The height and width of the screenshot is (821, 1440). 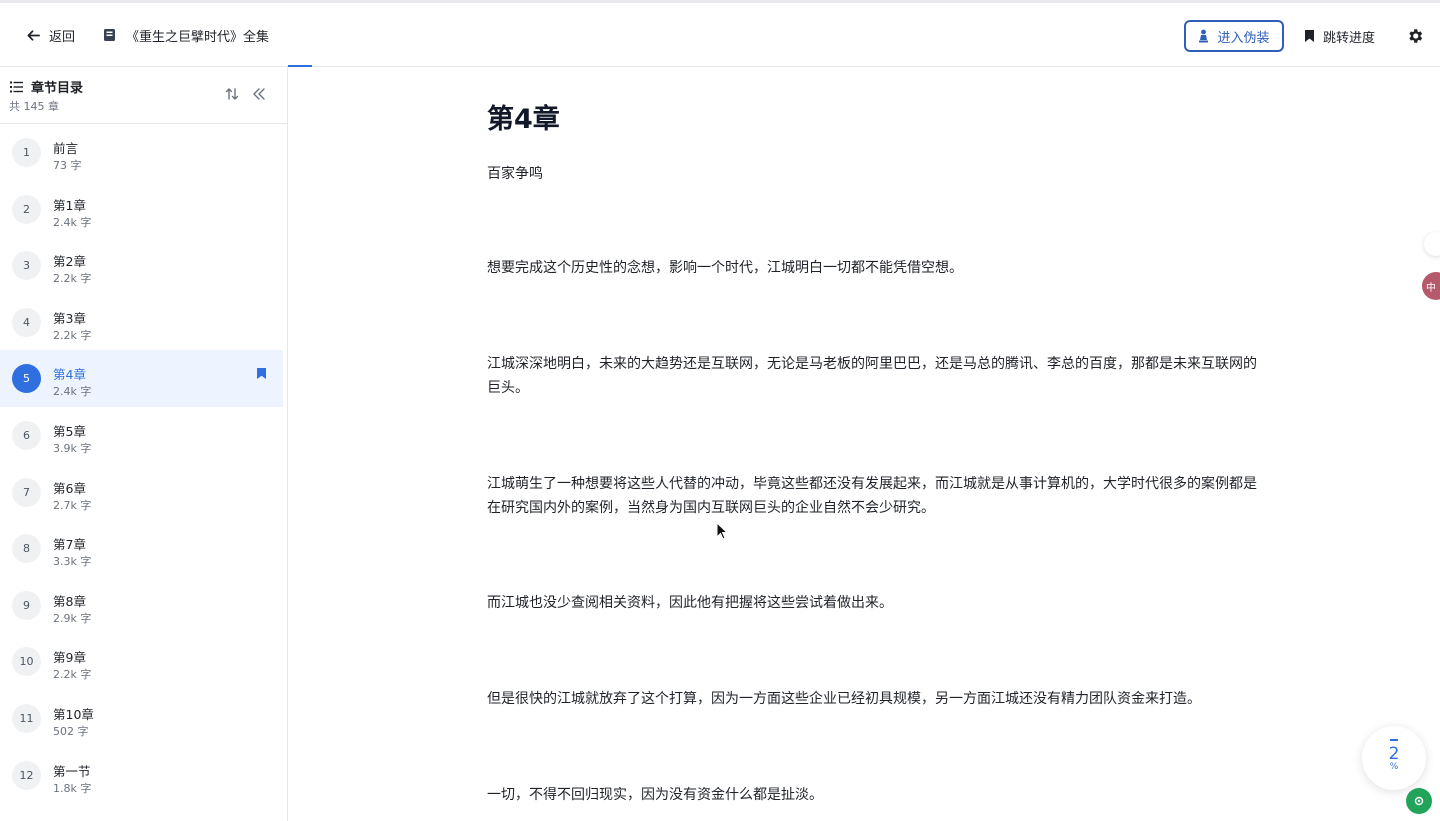 What do you see at coordinates (141, 775) in the screenshot?
I see `chapter-item: 12 第一节 1.8k 字` at bounding box center [141, 775].